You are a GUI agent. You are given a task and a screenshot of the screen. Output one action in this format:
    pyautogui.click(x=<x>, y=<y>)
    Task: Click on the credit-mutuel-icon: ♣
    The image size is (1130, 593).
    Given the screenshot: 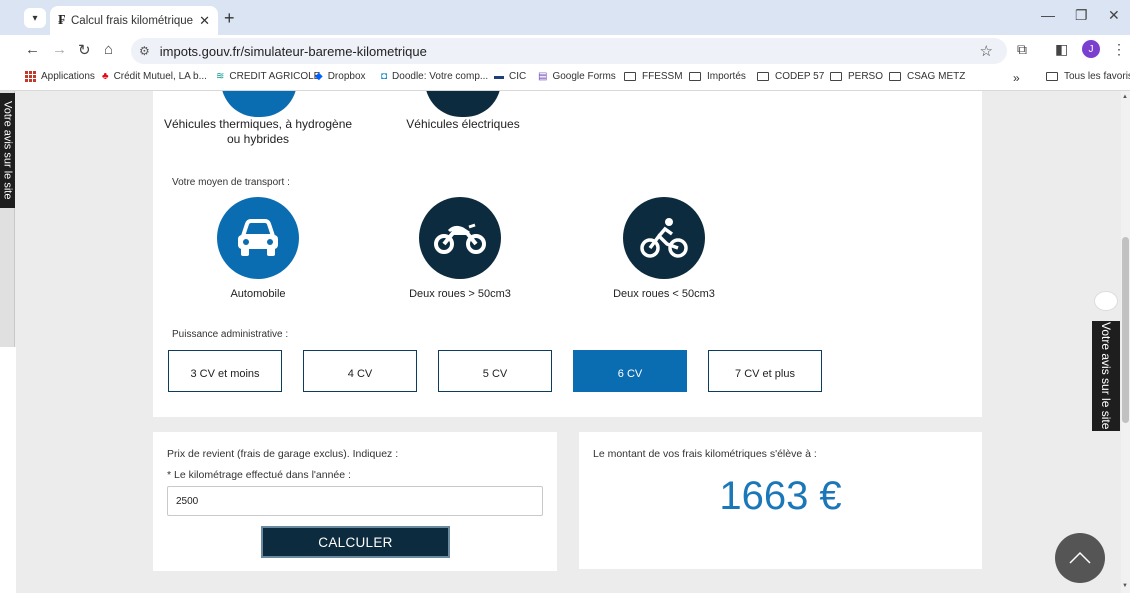 What is the action you would take?
    pyautogui.click(x=105, y=76)
    